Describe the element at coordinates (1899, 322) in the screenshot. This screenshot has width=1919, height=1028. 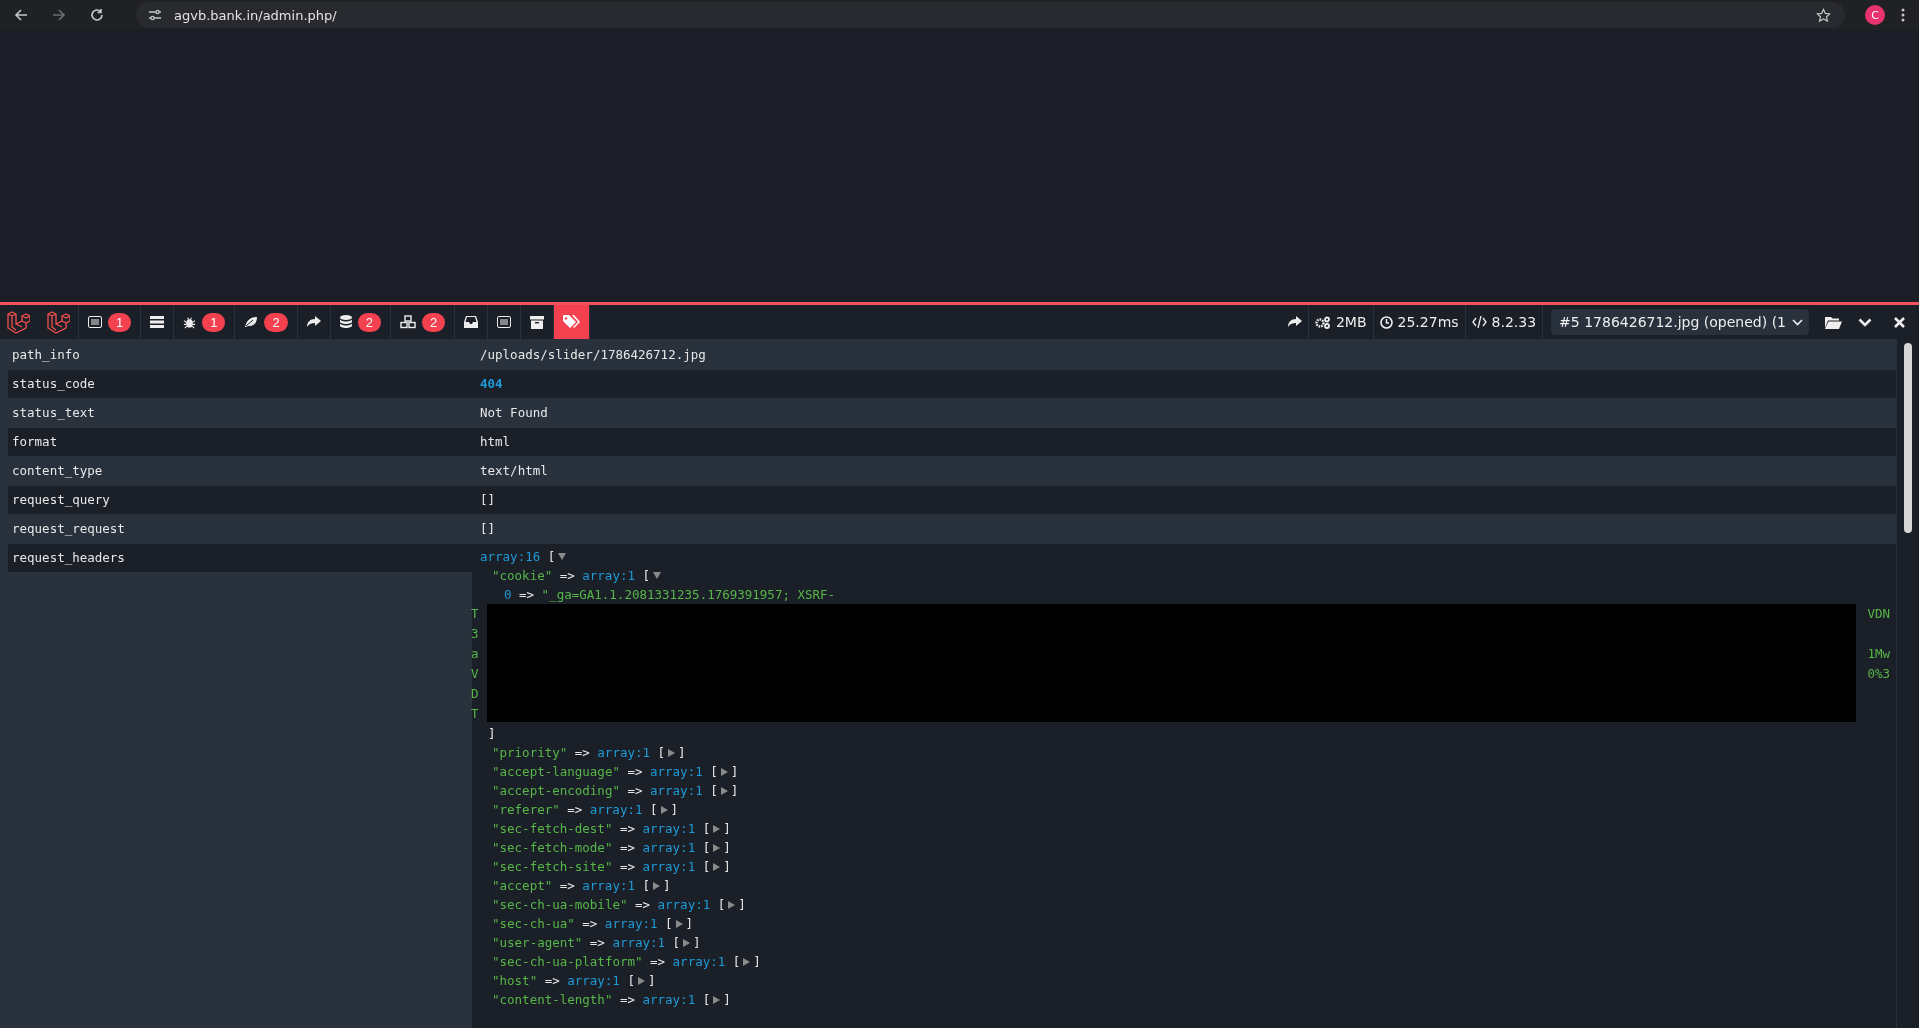
I see `close-icon` at that location.